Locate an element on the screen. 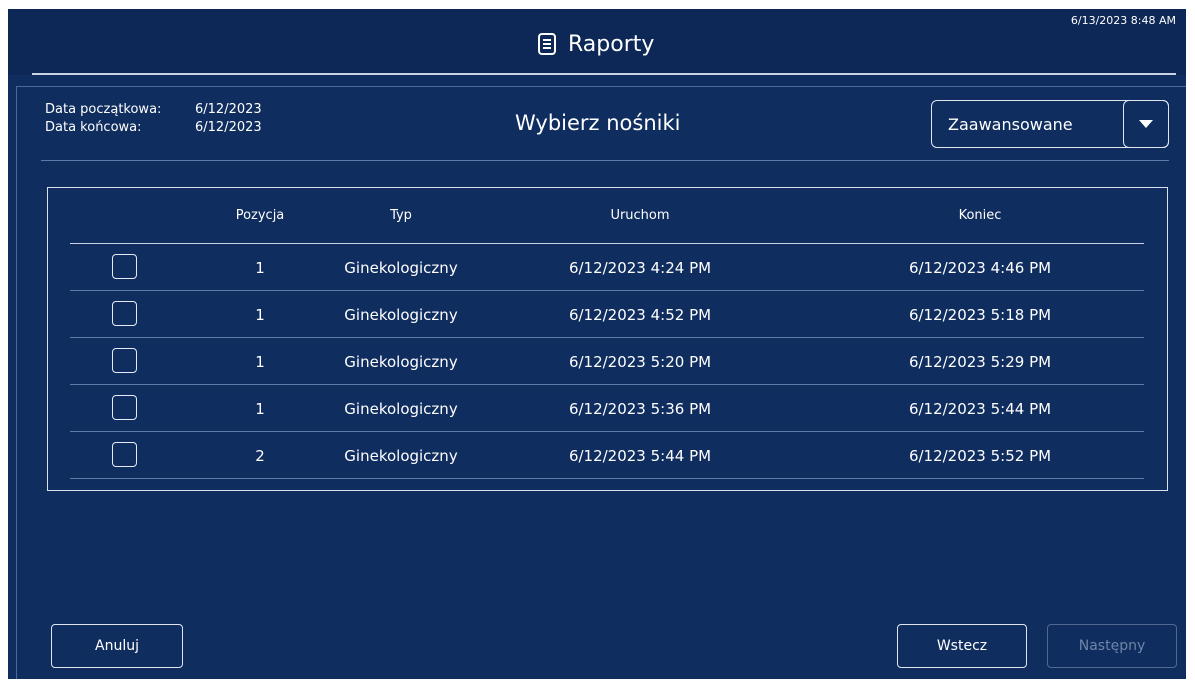 The height and width of the screenshot is (681, 1195). cancel-button: Anuluj is located at coordinates (117, 646).